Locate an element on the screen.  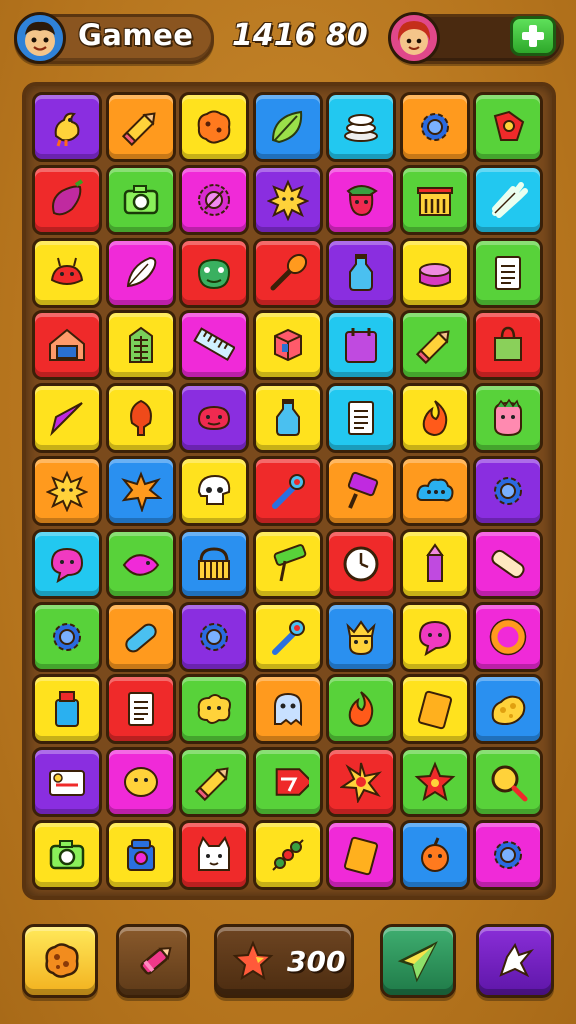
gear-icon is located at coordinates (67, 636).